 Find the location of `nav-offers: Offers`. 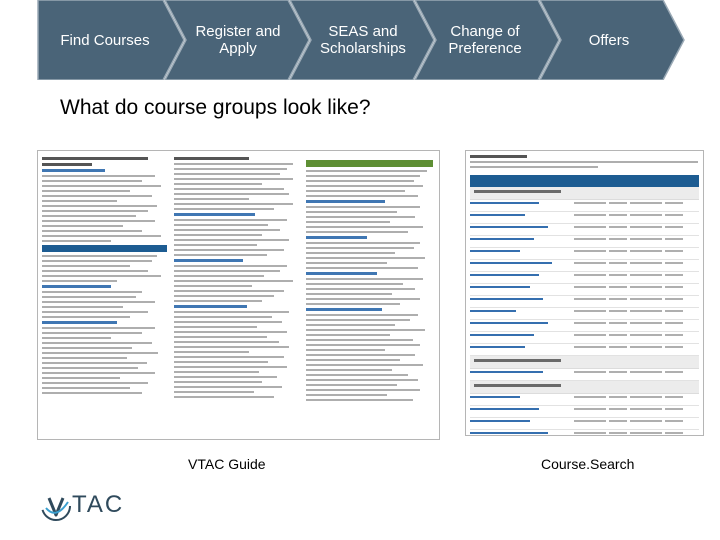

nav-offers: Offers is located at coordinates (609, 40).